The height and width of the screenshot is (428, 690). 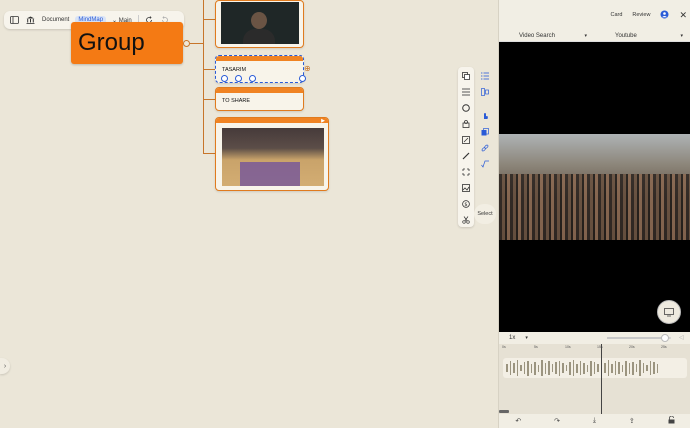 I want to click on add-node-icon: ⊕, so click(x=307, y=68).